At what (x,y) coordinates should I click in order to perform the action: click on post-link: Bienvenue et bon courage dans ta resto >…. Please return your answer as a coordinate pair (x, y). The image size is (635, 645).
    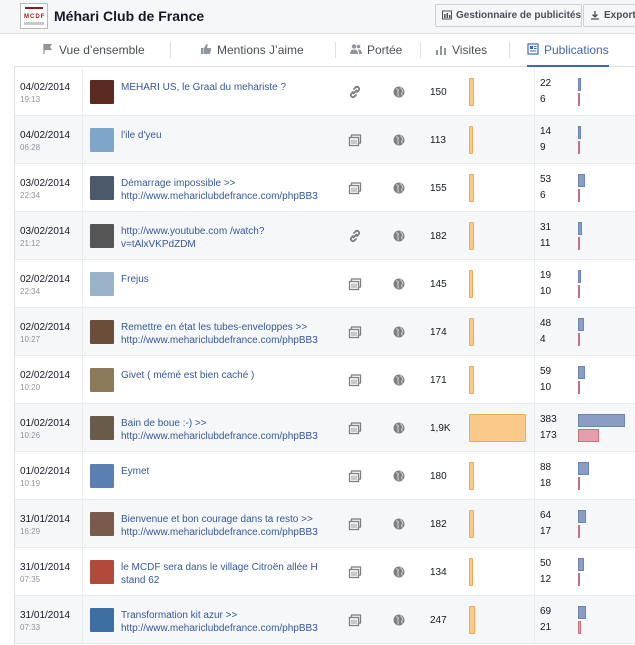
    Looking at the image, I should click on (228, 526).